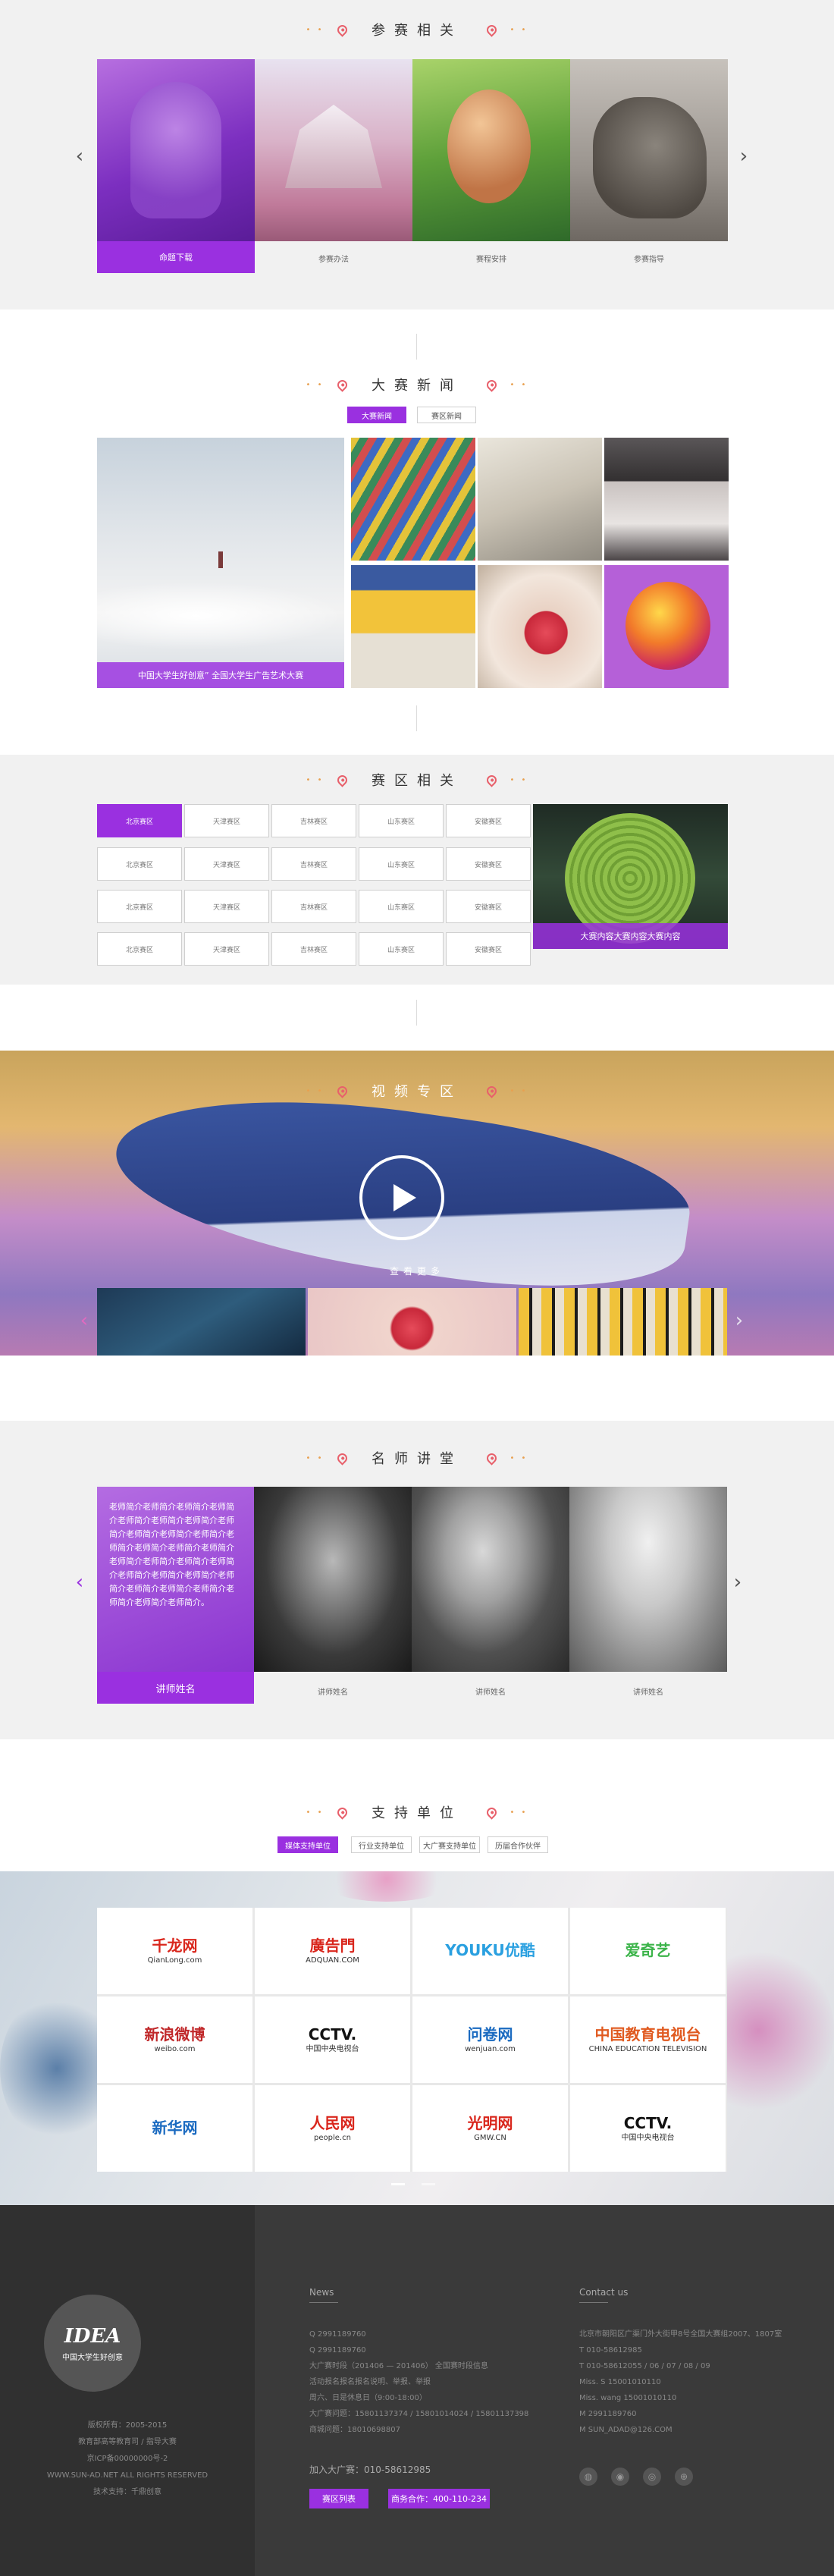 This screenshot has width=834, height=2576. What do you see at coordinates (684, 2477) in the screenshot?
I see `share-icon: ⊕` at bounding box center [684, 2477].